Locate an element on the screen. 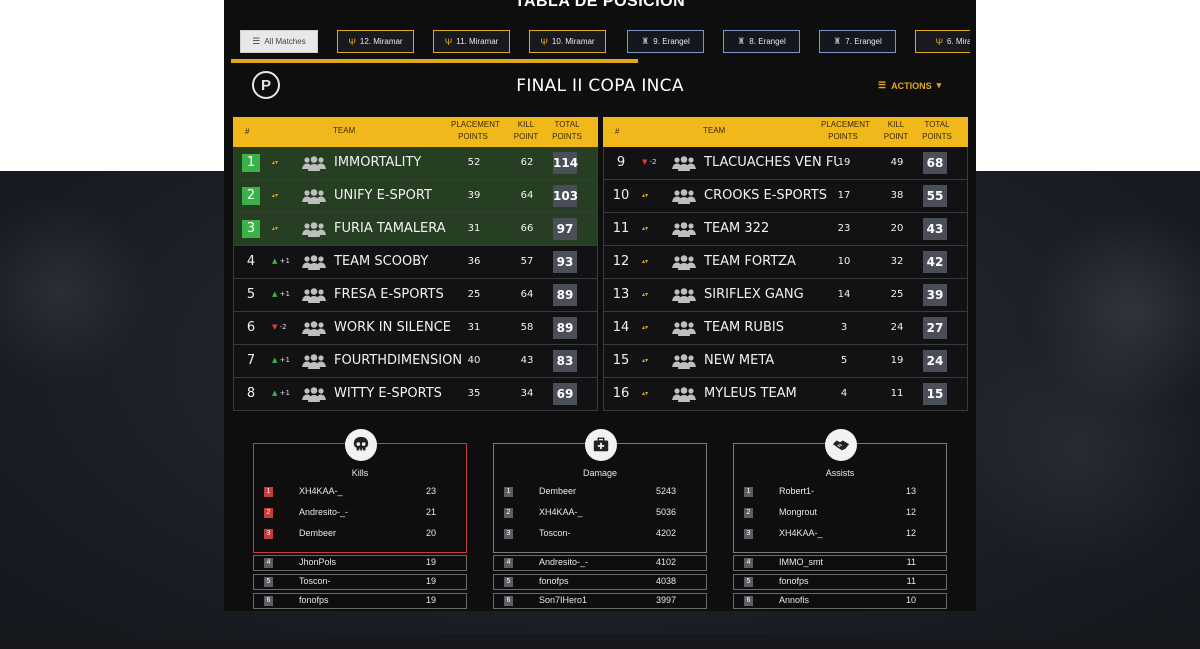 The height and width of the screenshot is (649, 1200). tab-11-miramar: Ψ 11. Miramar is located at coordinates (471, 41).